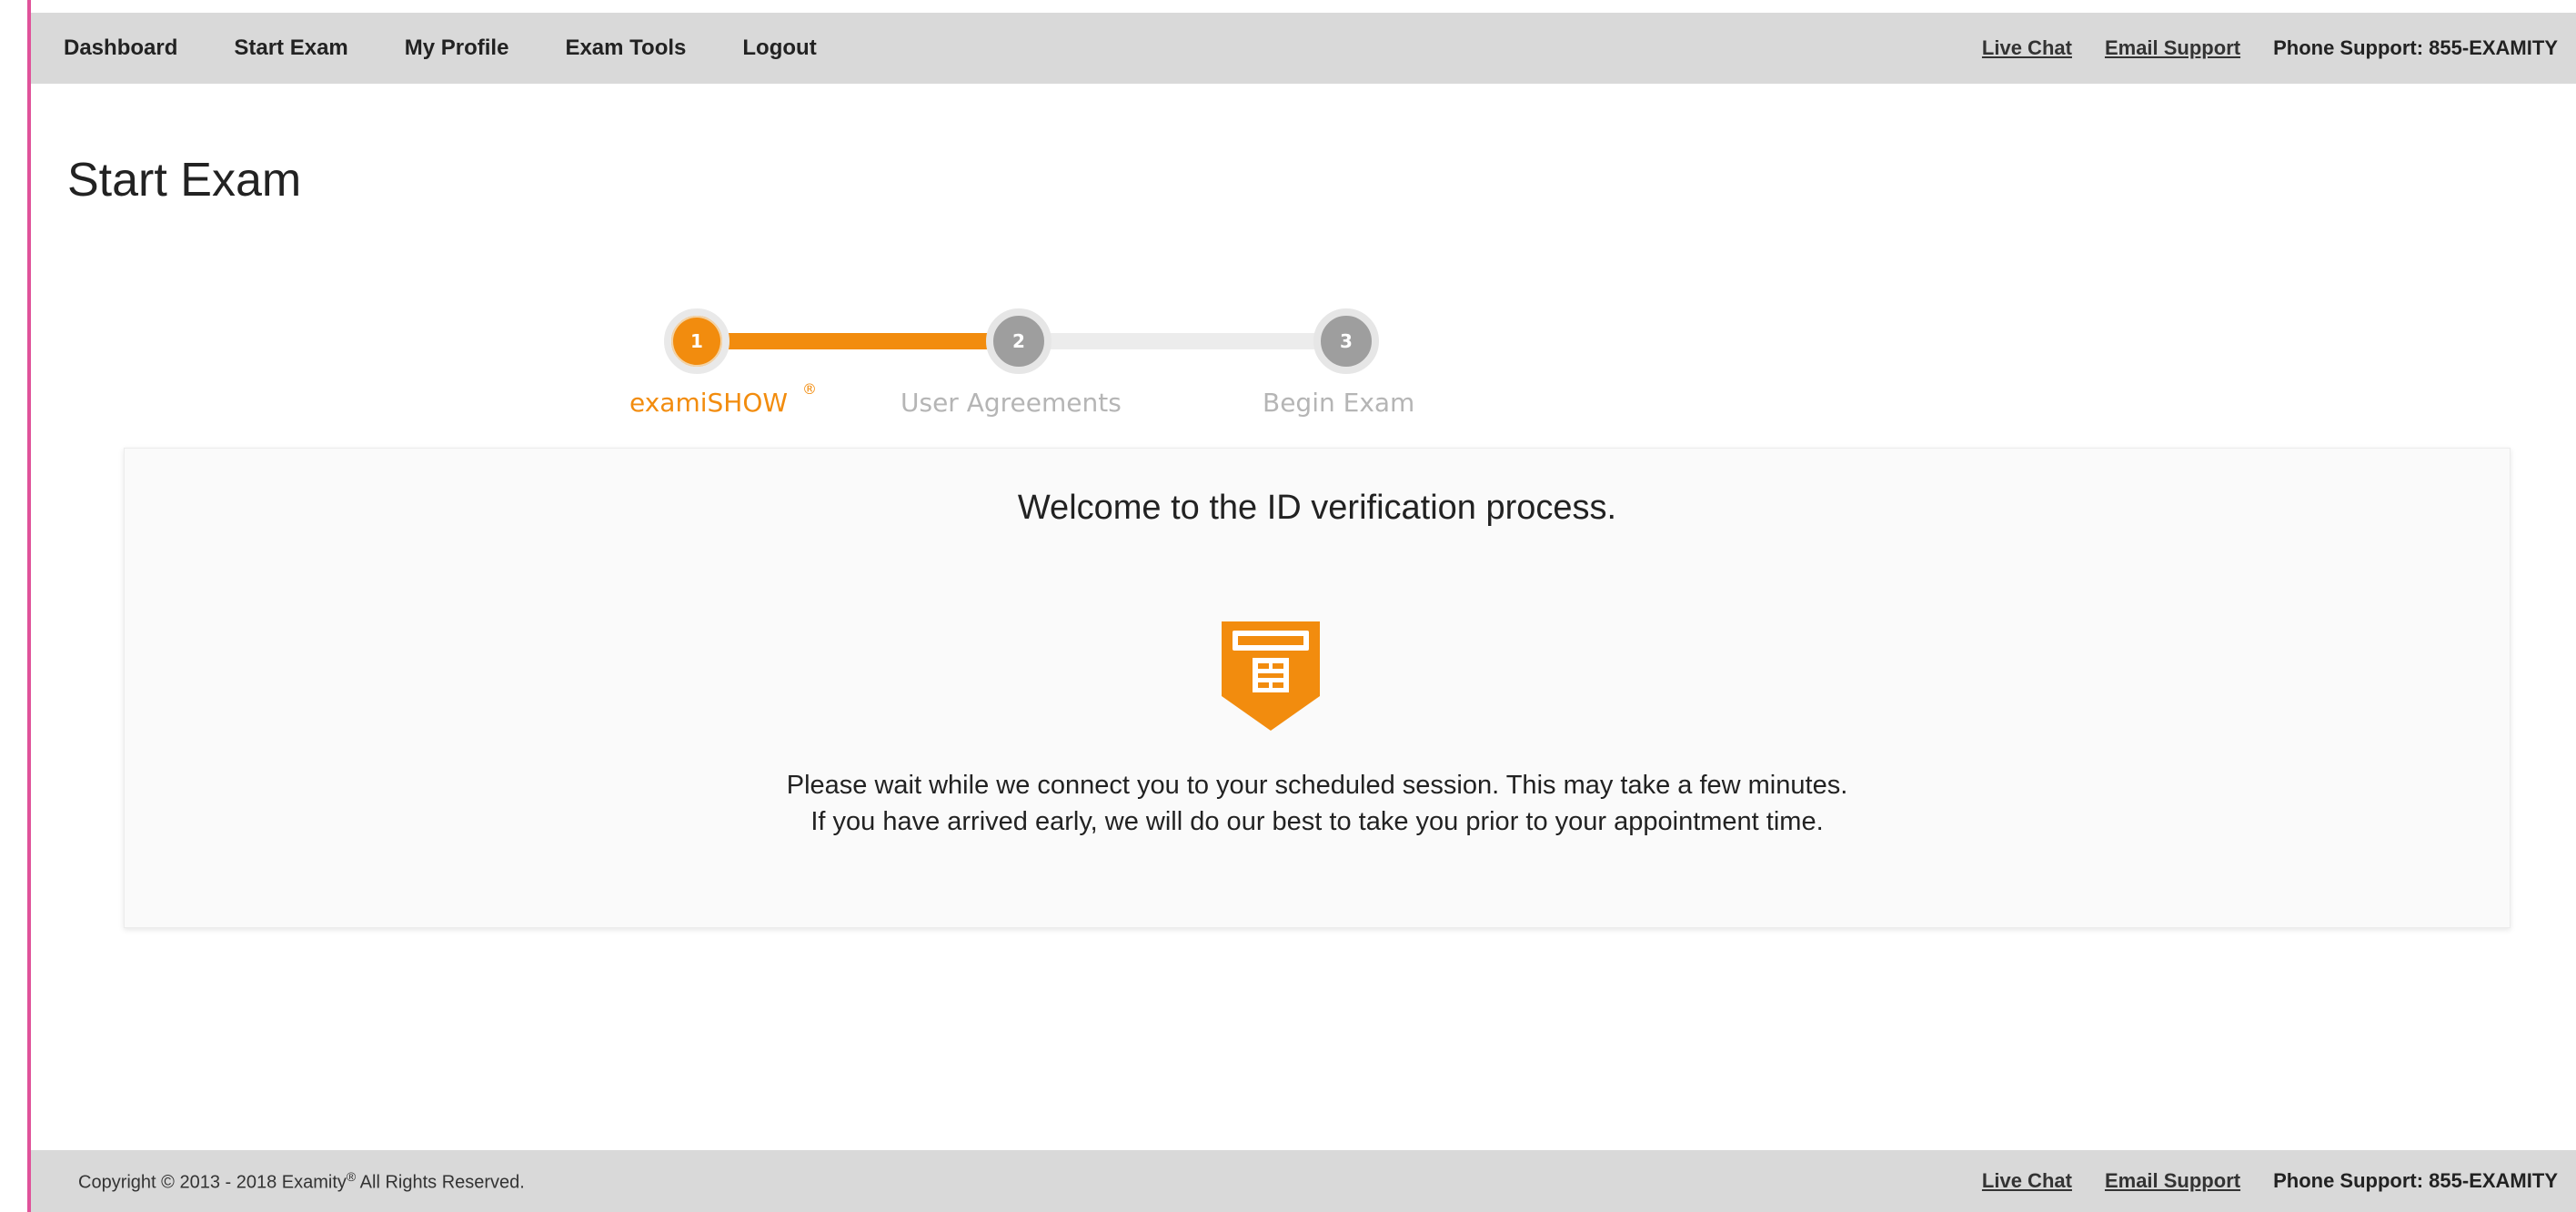  What do you see at coordinates (212, 1183) in the screenshot?
I see `copyright-prefix: Copyright © 2013 - 2018 Examity` at bounding box center [212, 1183].